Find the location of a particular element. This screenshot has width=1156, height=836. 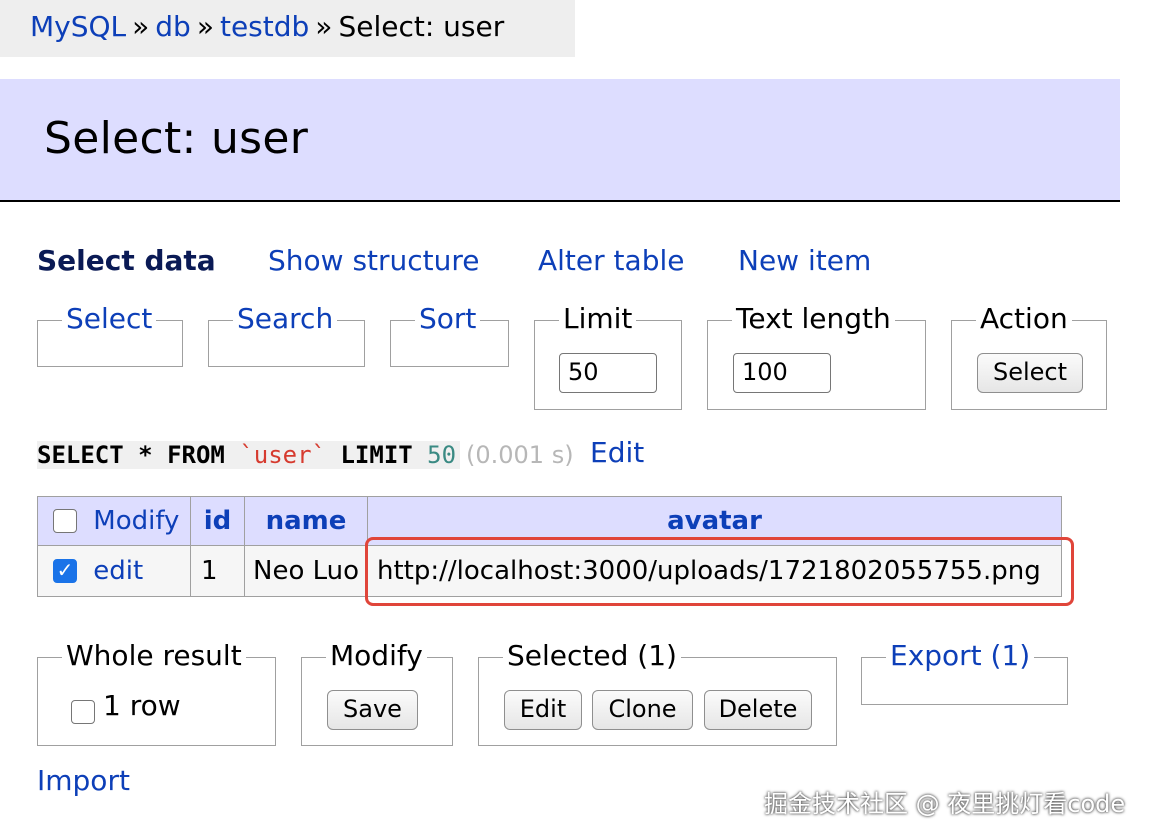

whole-result-label: Whole result is located at coordinates (154, 656).